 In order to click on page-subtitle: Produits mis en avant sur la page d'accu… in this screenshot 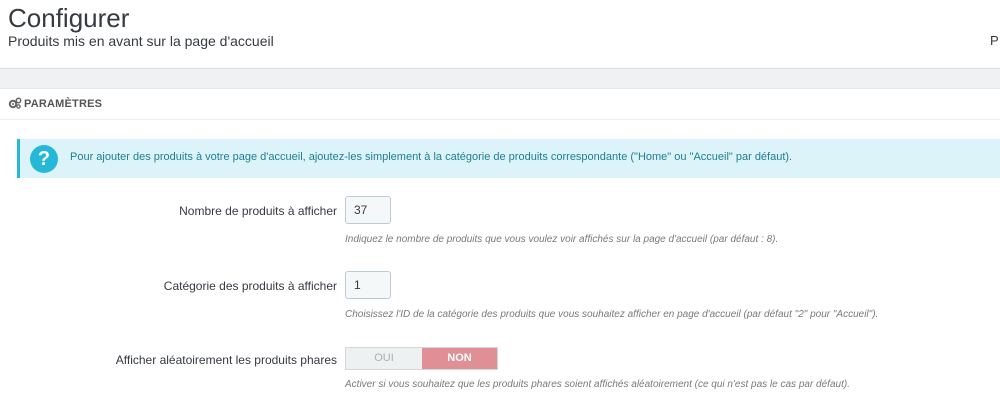, I will do `click(141, 41)`.